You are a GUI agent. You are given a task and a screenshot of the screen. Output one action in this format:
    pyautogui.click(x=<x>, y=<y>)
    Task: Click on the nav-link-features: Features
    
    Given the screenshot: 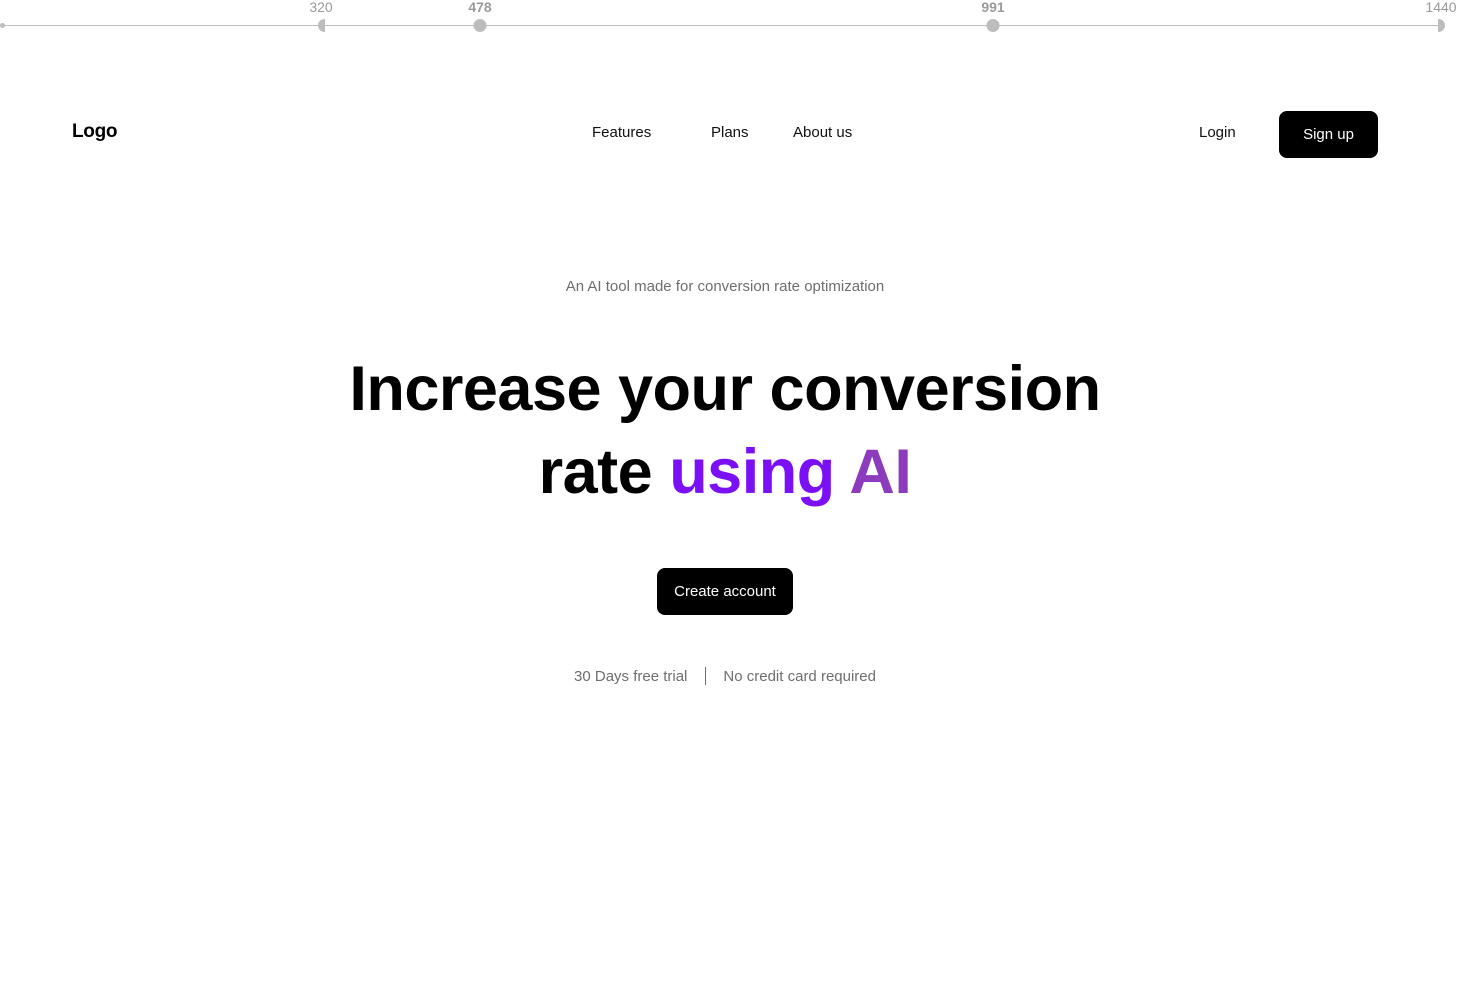 What is the action you would take?
    pyautogui.click(x=621, y=132)
    